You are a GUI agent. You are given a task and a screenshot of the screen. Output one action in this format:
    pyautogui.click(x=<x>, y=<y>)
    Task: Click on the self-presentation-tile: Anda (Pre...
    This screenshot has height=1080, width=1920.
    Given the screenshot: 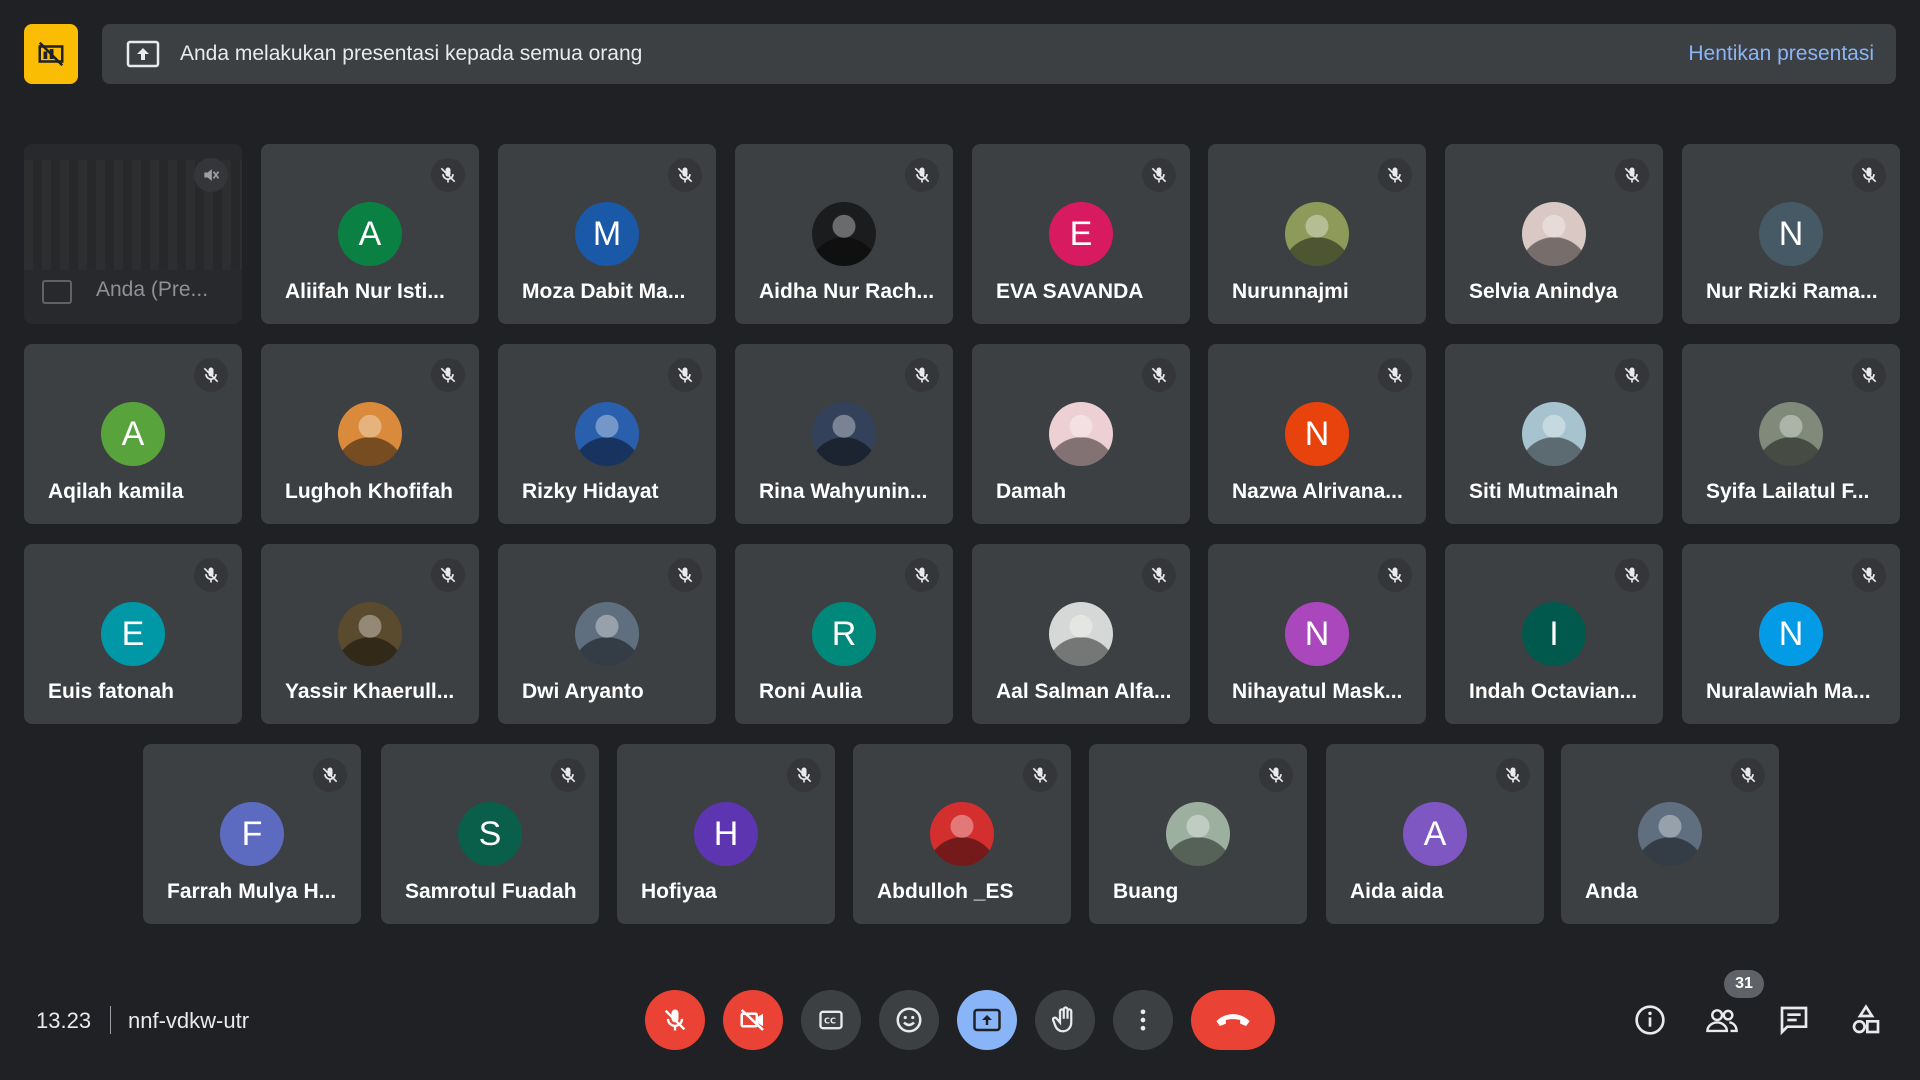 What is the action you would take?
    pyautogui.click(x=133, y=234)
    